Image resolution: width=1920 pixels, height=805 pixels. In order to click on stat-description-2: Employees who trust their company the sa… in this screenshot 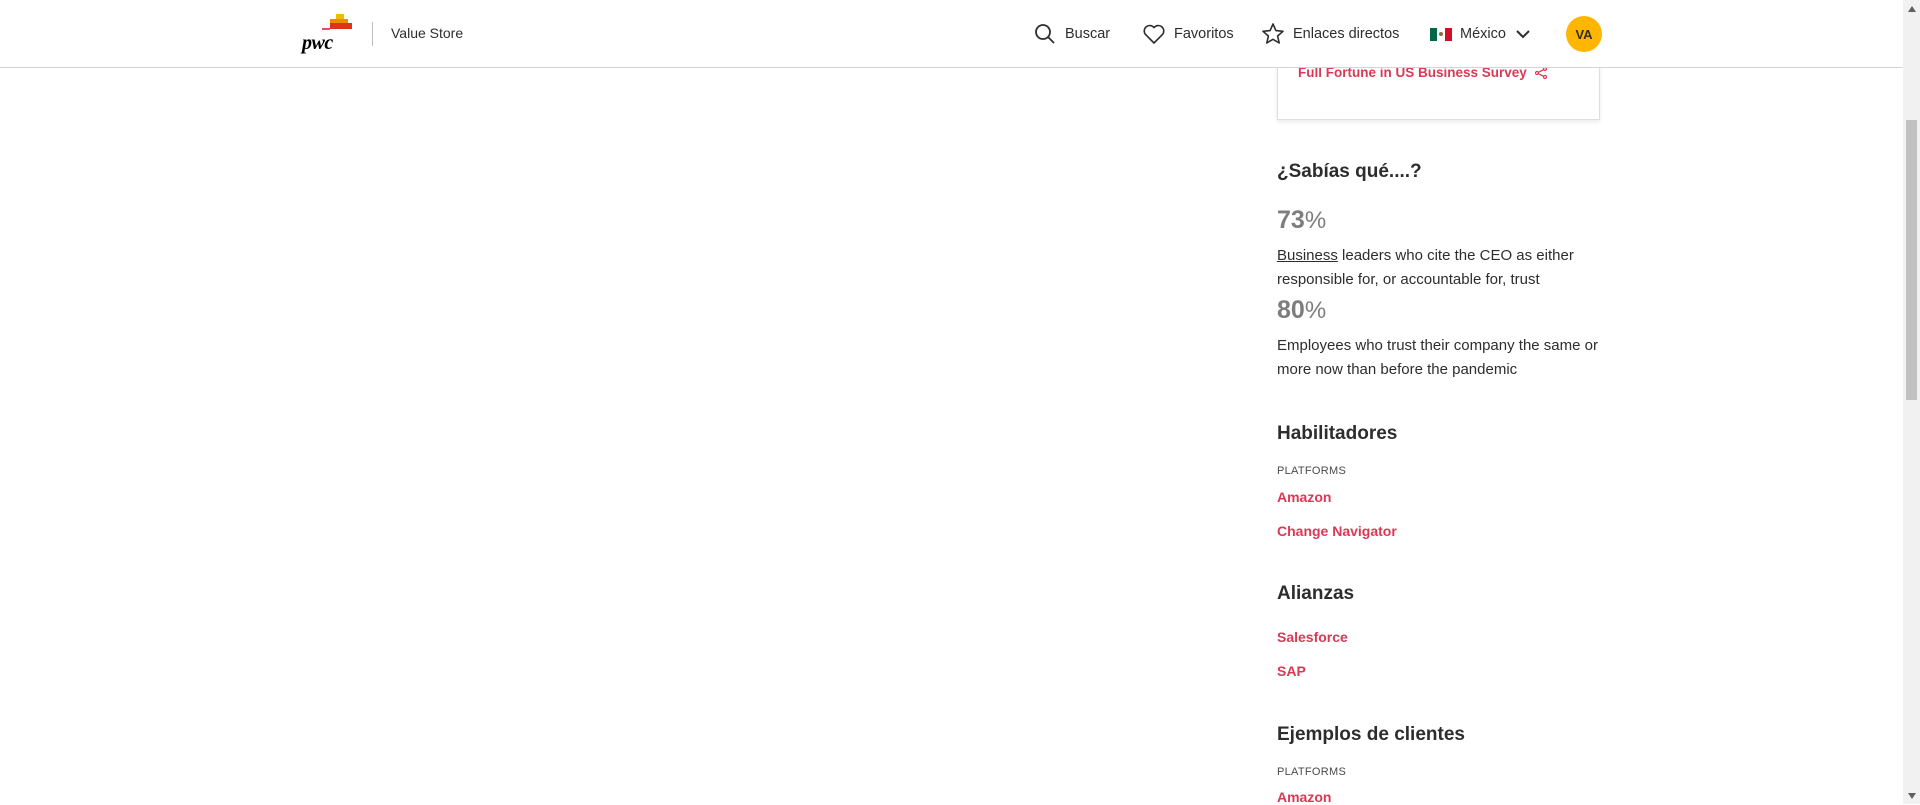, I will do `click(1437, 357)`.